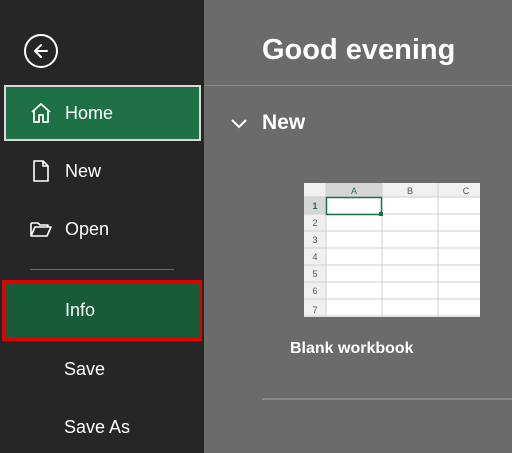 Image resolution: width=512 pixels, height=453 pixels. Describe the element at coordinates (87, 228) in the screenshot. I see `sidebar-item-label: Open` at that location.